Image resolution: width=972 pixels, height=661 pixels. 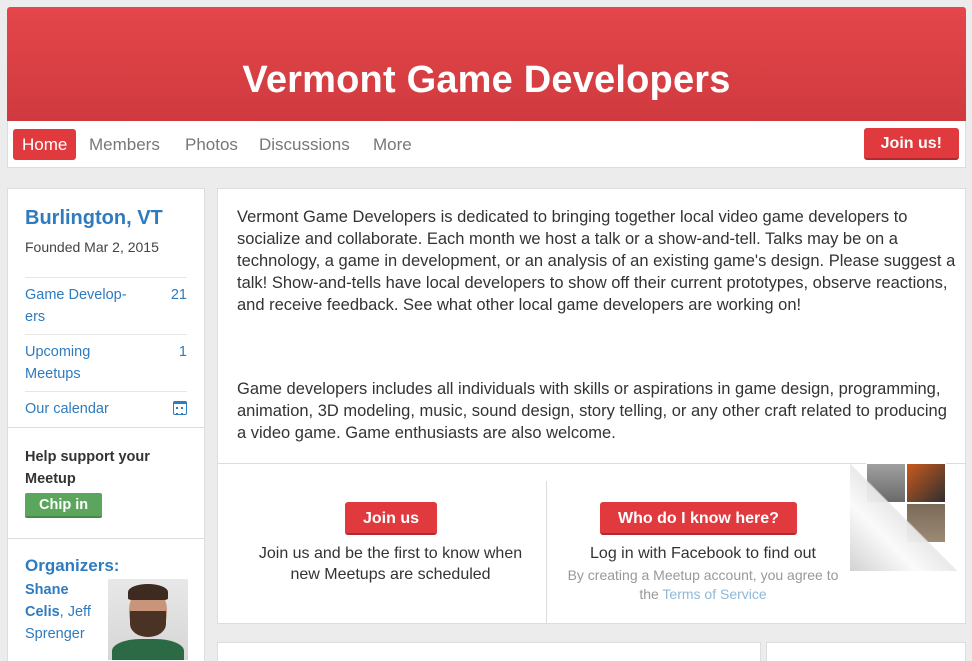 I want to click on sidebar-item-label: Our calendar, so click(x=67, y=409).